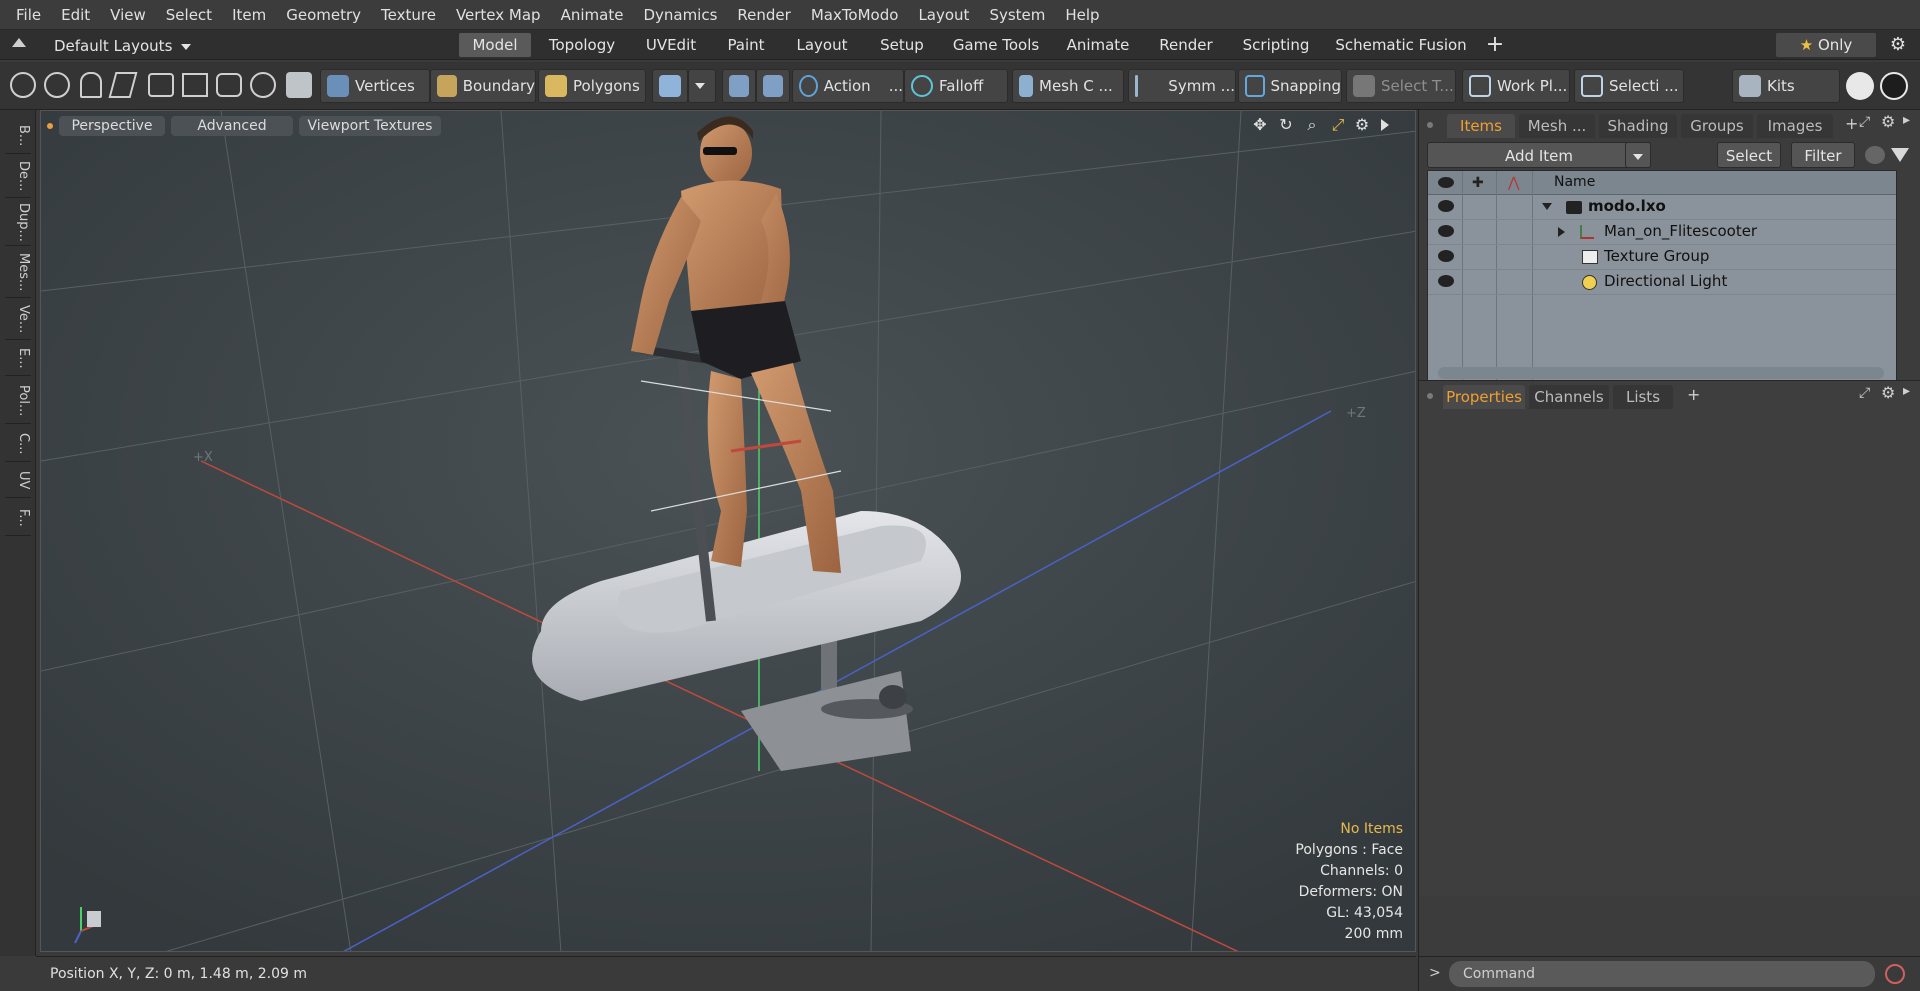 Image resolution: width=1920 pixels, height=991 pixels. I want to click on menu-layout: Layout, so click(943, 15).